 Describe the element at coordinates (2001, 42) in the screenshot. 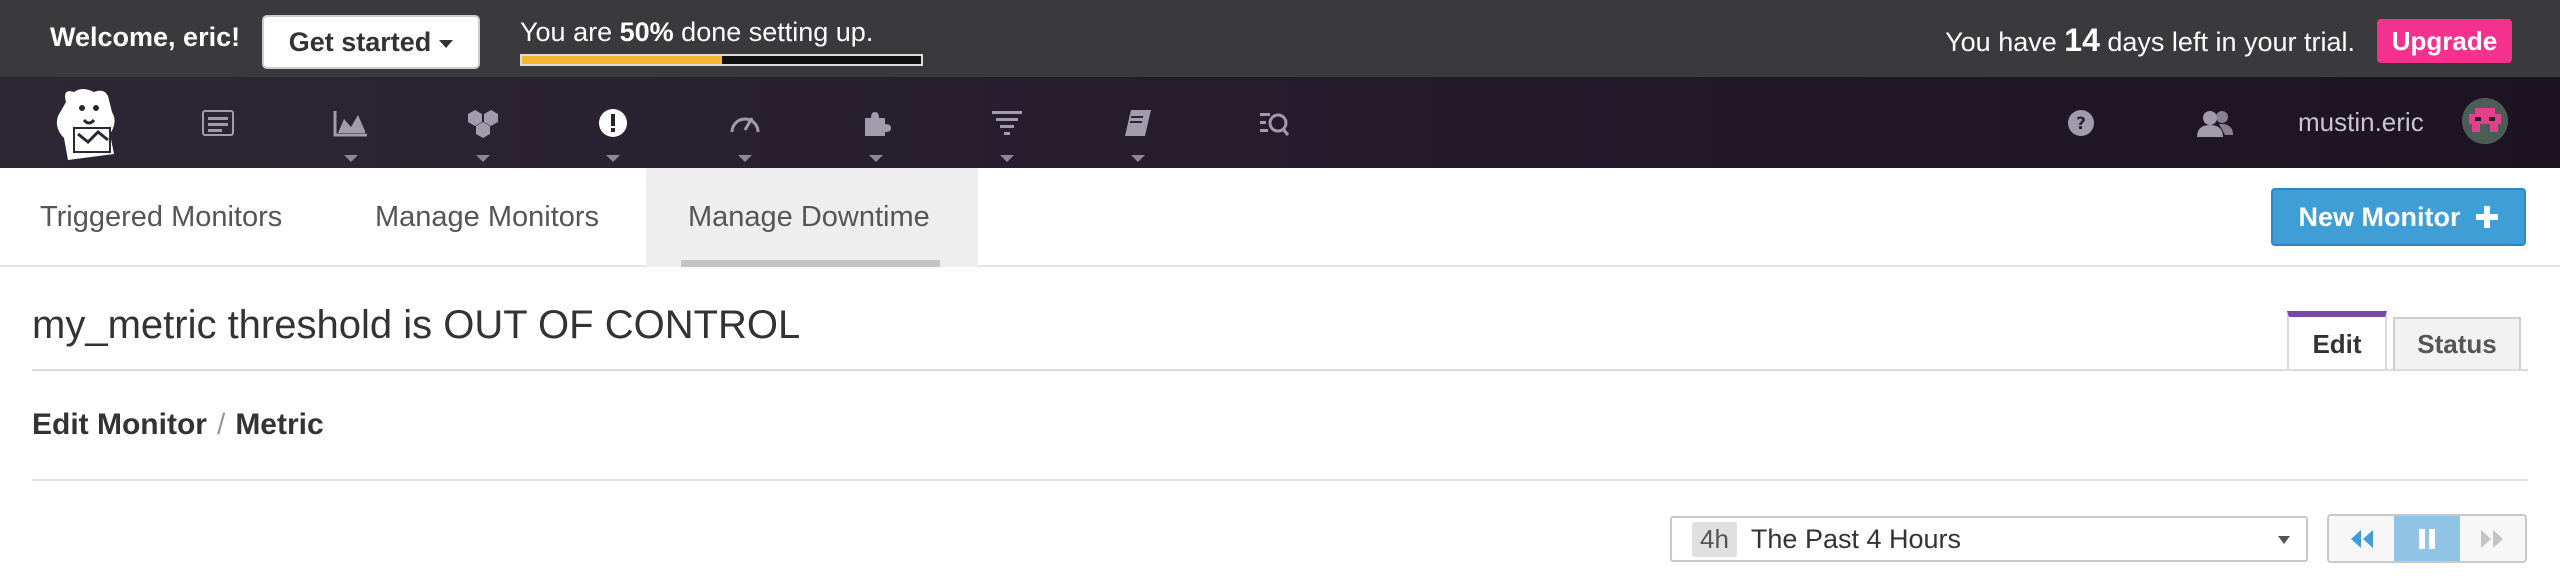

I see `trial-prefix: You have` at that location.